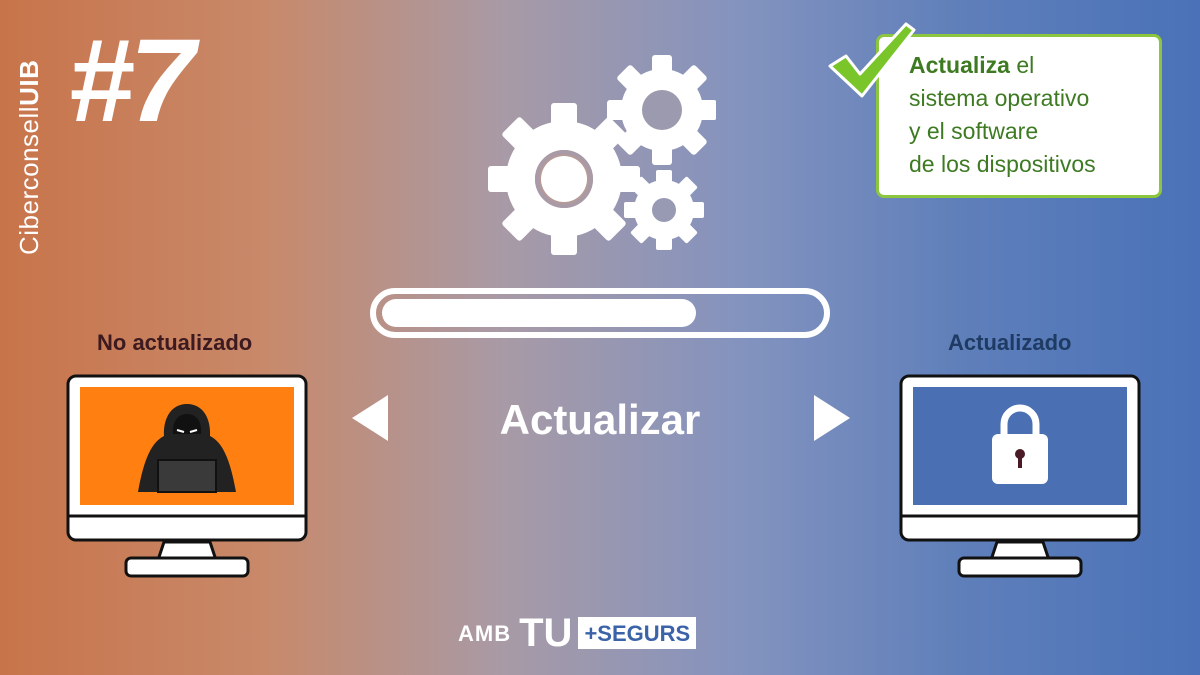 The height and width of the screenshot is (675, 1200). I want to click on monitor-updated, so click(1020, 476).